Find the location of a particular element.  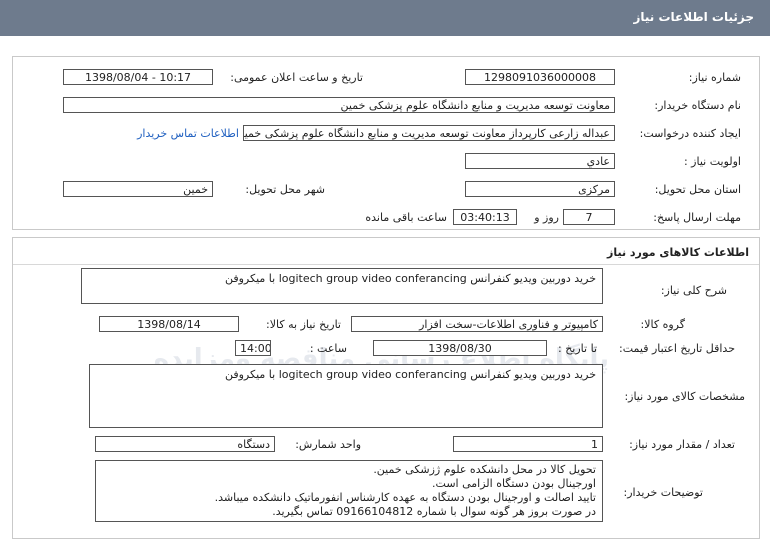

buyer-label: نام دستگاه خریدار: is located at coordinates (697, 105).